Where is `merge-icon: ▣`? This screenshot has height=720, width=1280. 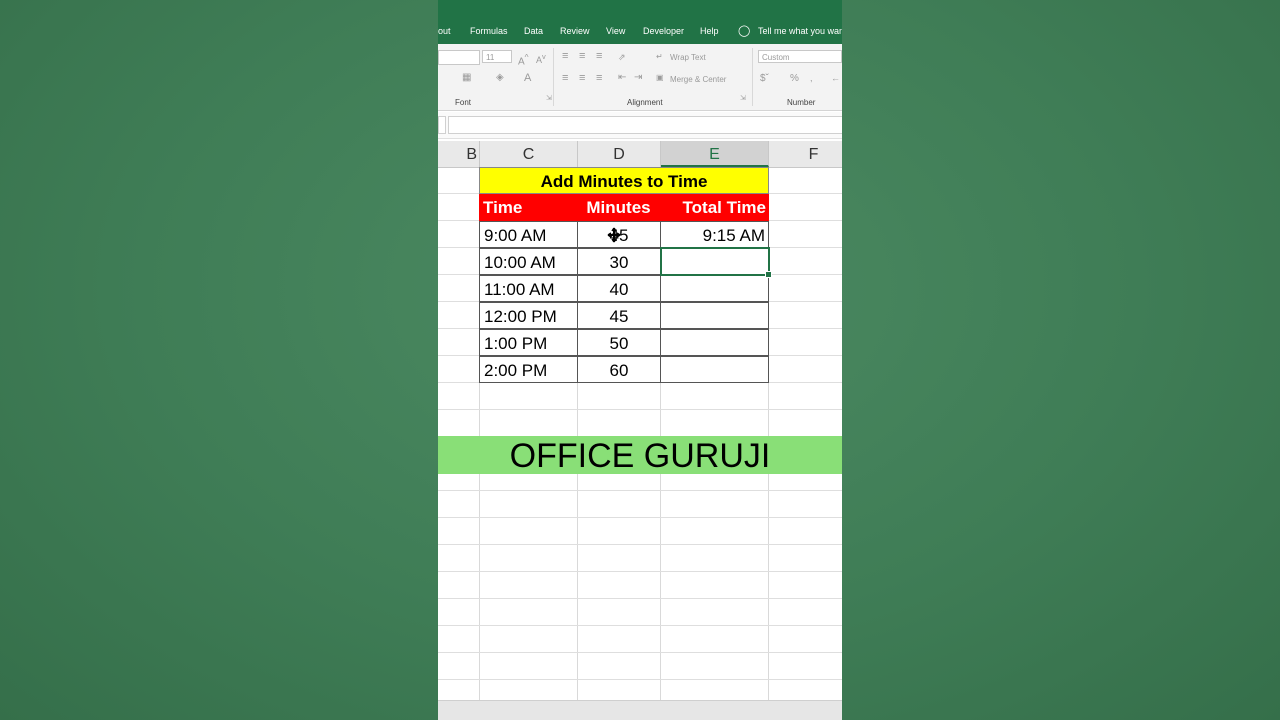 merge-icon: ▣ is located at coordinates (660, 77).